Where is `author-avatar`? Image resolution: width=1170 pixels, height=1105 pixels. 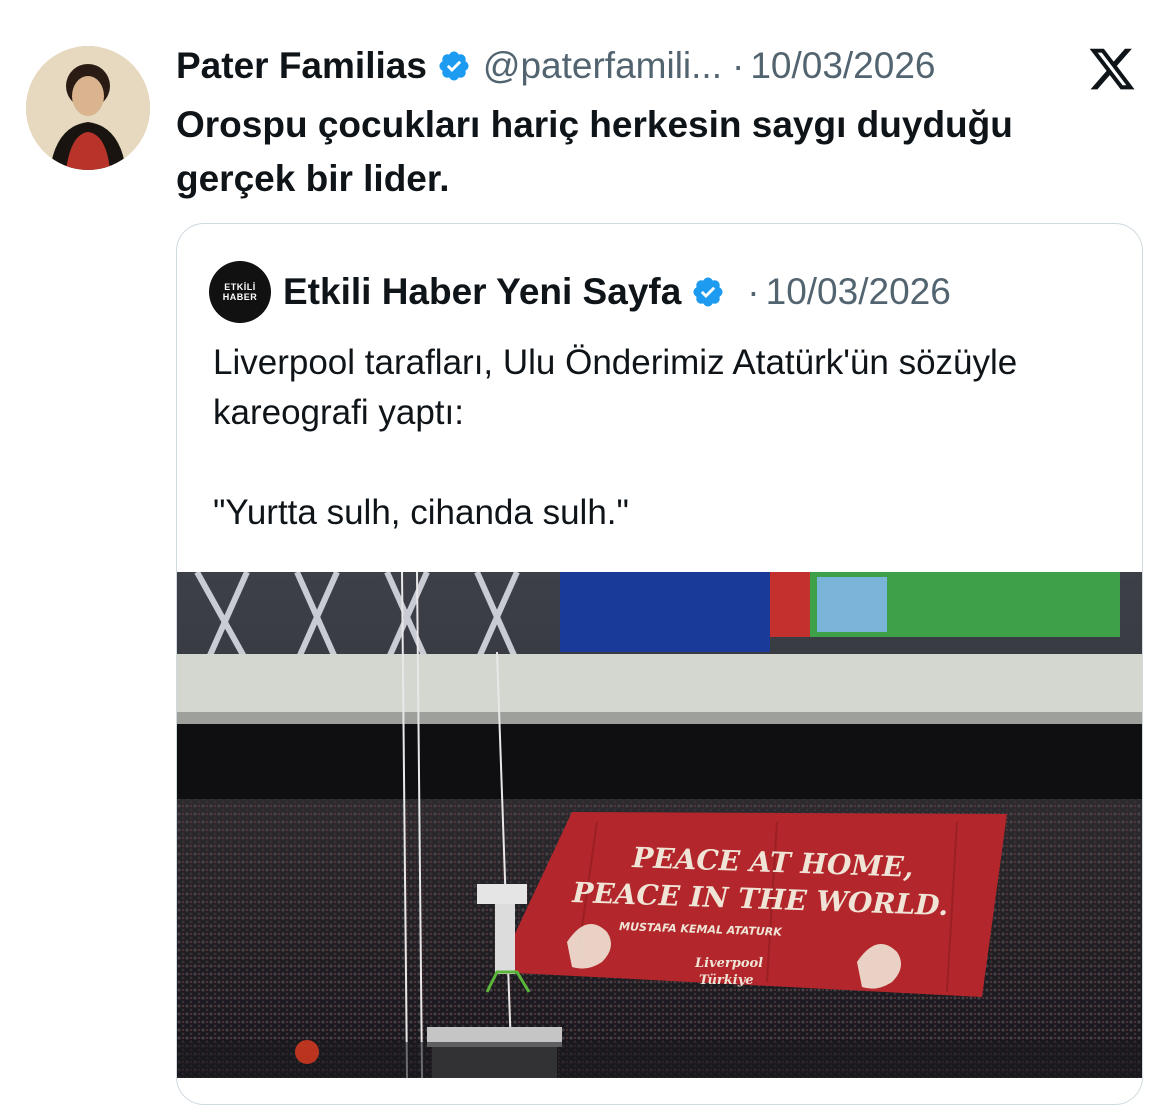
author-avatar is located at coordinates (88, 108).